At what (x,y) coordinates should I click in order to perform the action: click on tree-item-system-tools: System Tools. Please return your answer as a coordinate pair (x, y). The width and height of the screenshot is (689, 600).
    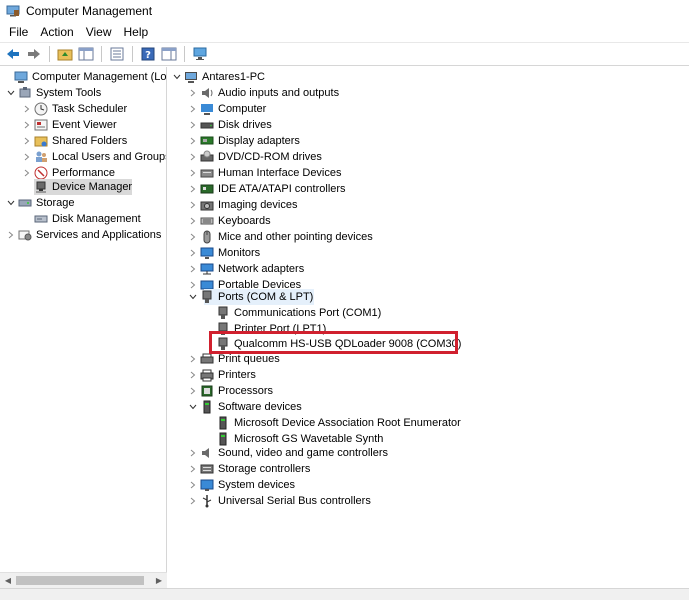
    Looking at the image, I should click on (53, 93).